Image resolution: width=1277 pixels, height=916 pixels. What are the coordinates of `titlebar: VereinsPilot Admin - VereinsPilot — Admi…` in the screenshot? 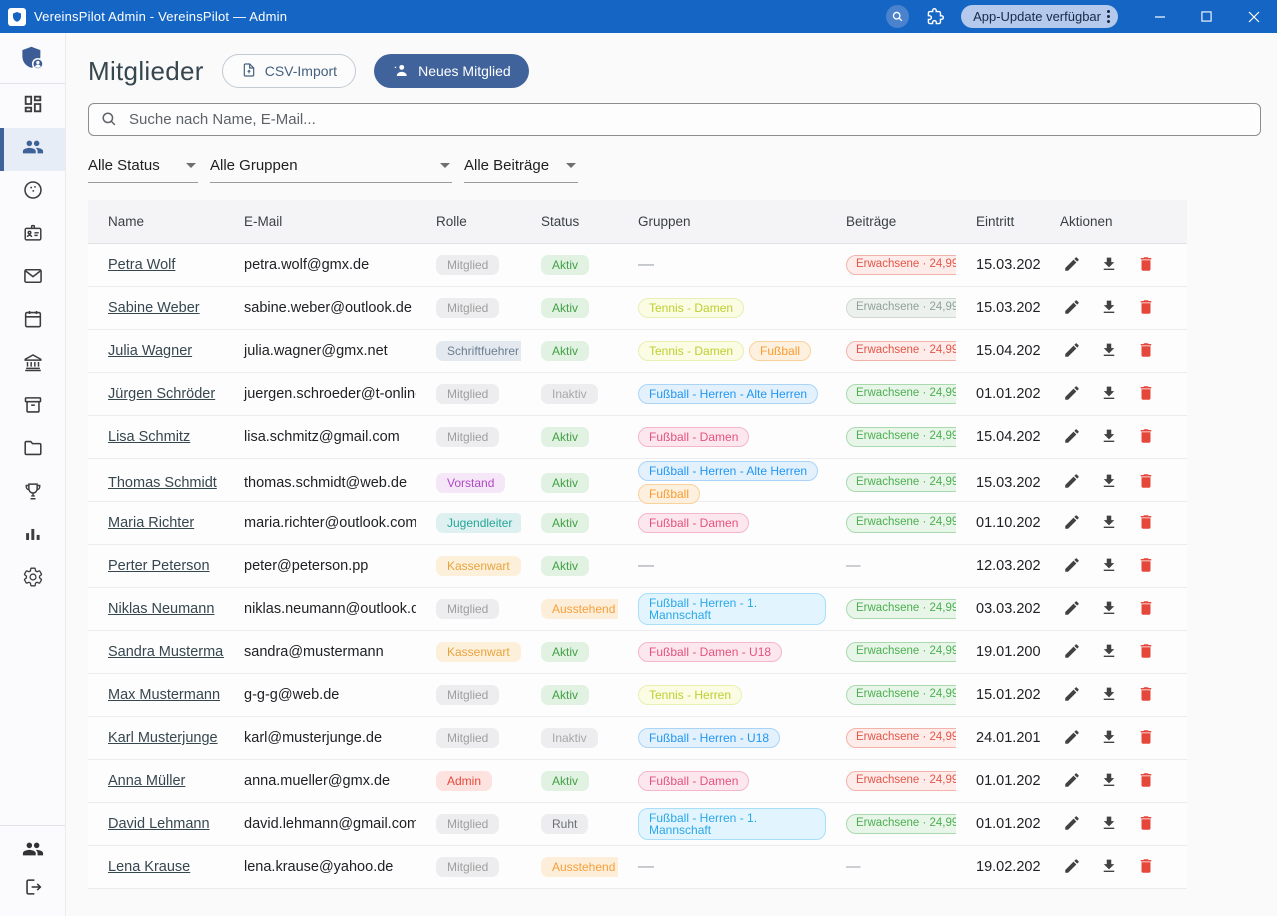 It's located at (638, 16).